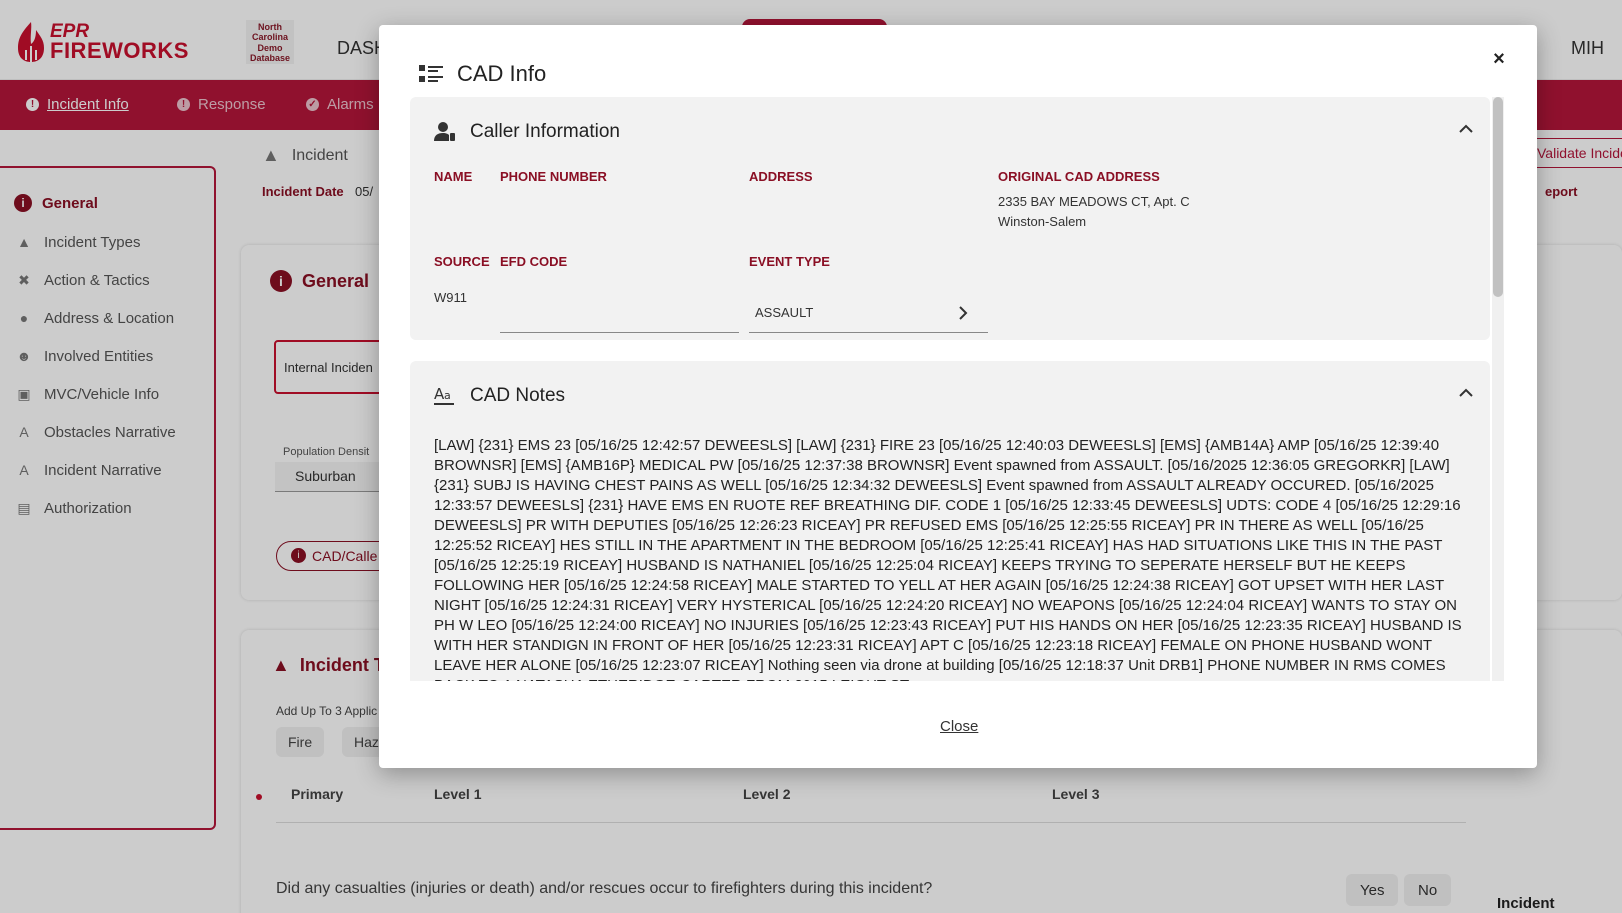 Image resolution: width=1622 pixels, height=913 pixels. What do you see at coordinates (784, 312) in the screenshot?
I see `event-type-value: ASSAULT` at bounding box center [784, 312].